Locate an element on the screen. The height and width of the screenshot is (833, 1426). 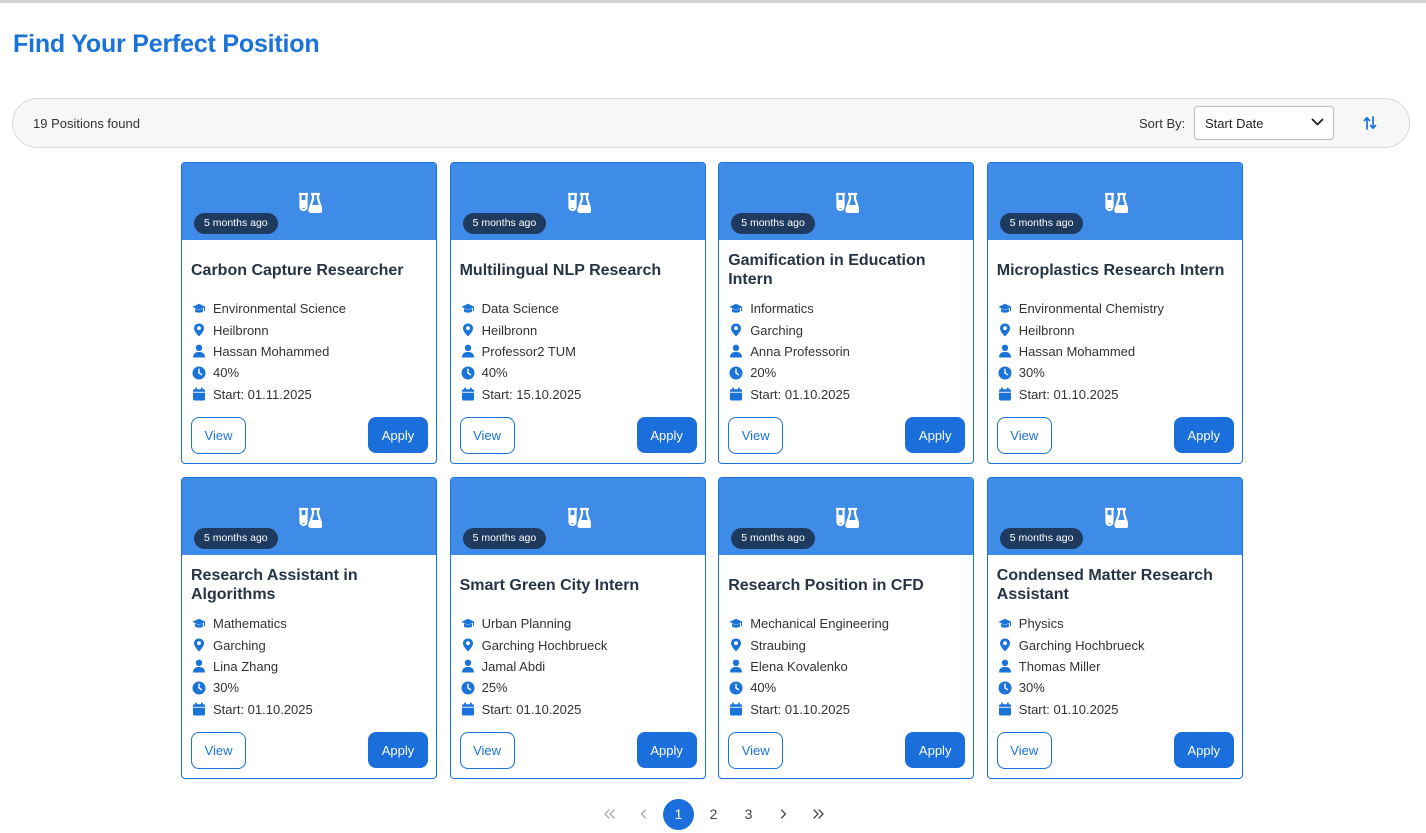
field-text: Informatics is located at coordinates (782, 309).